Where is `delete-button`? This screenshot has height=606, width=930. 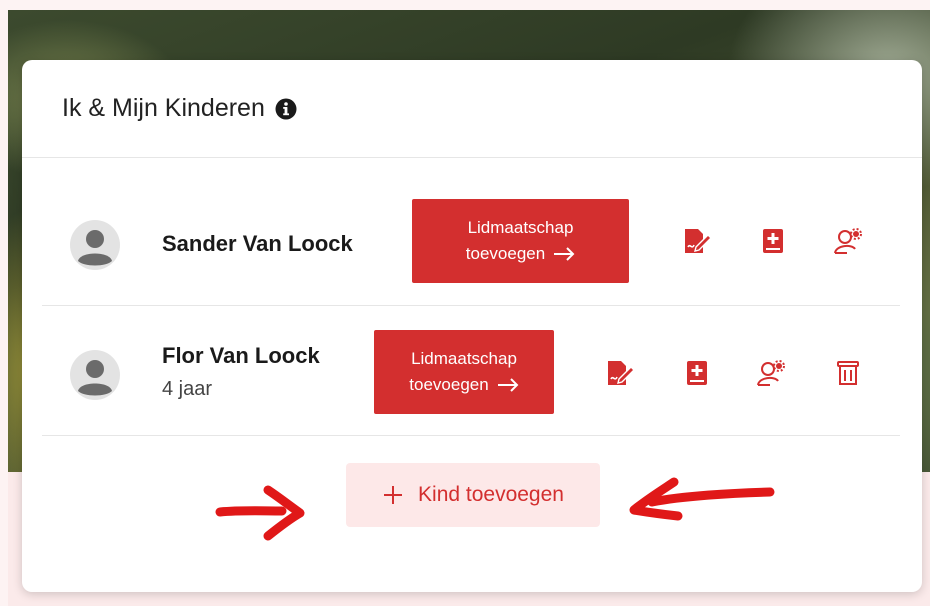
delete-button is located at coordinates (848, 373).